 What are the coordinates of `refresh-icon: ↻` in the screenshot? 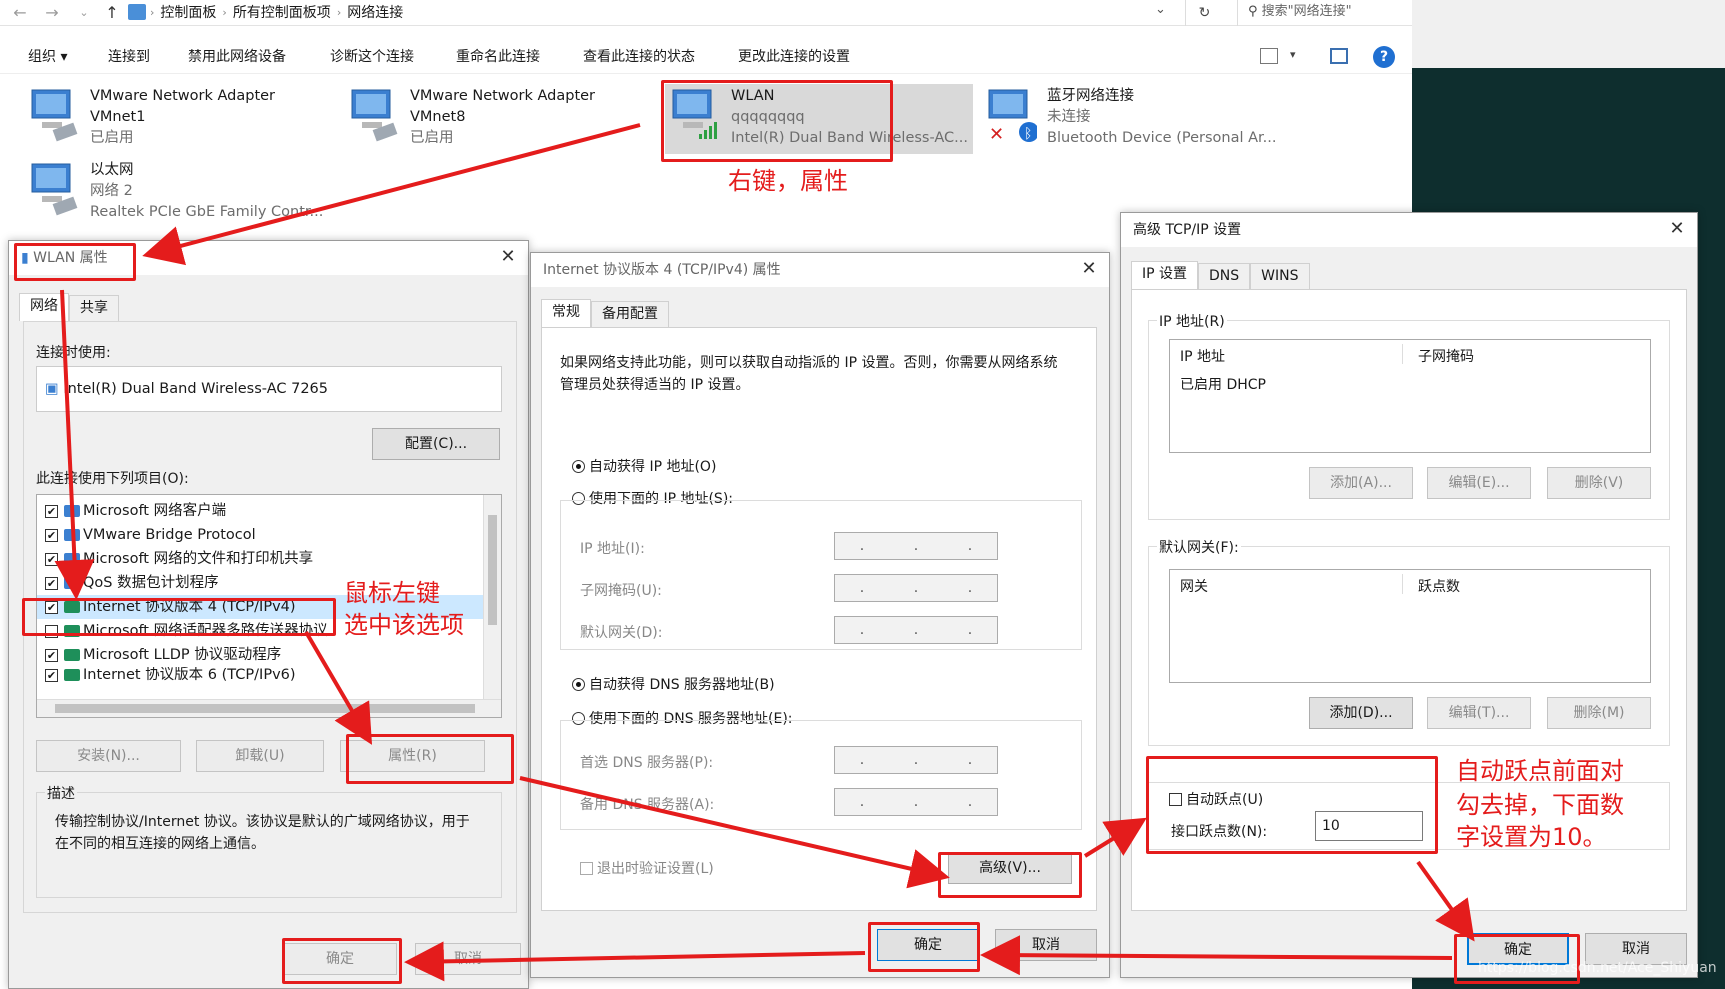 It's located at (1204, 13).